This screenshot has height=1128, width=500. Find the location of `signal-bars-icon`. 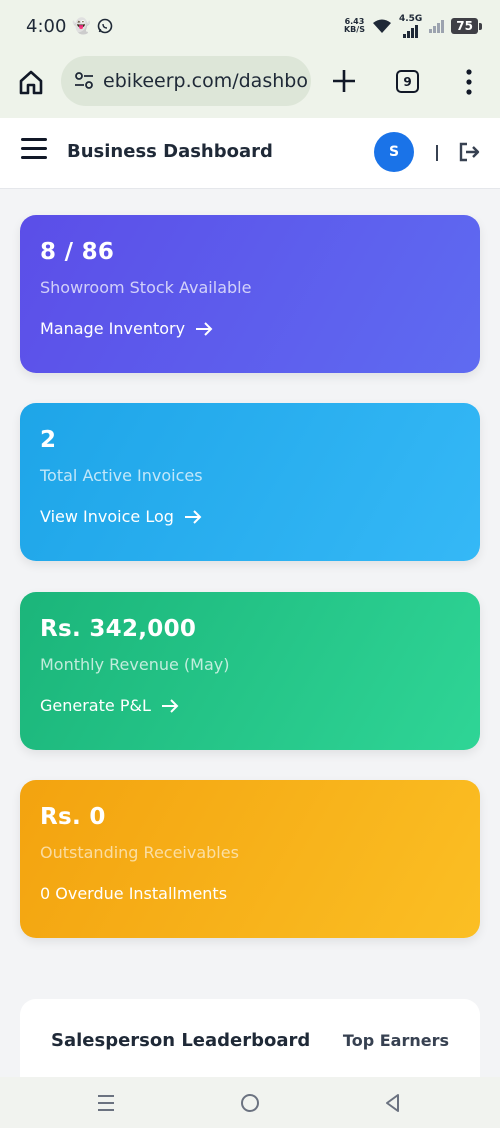

signal-bars-icon is located at coordinates (411, 31).